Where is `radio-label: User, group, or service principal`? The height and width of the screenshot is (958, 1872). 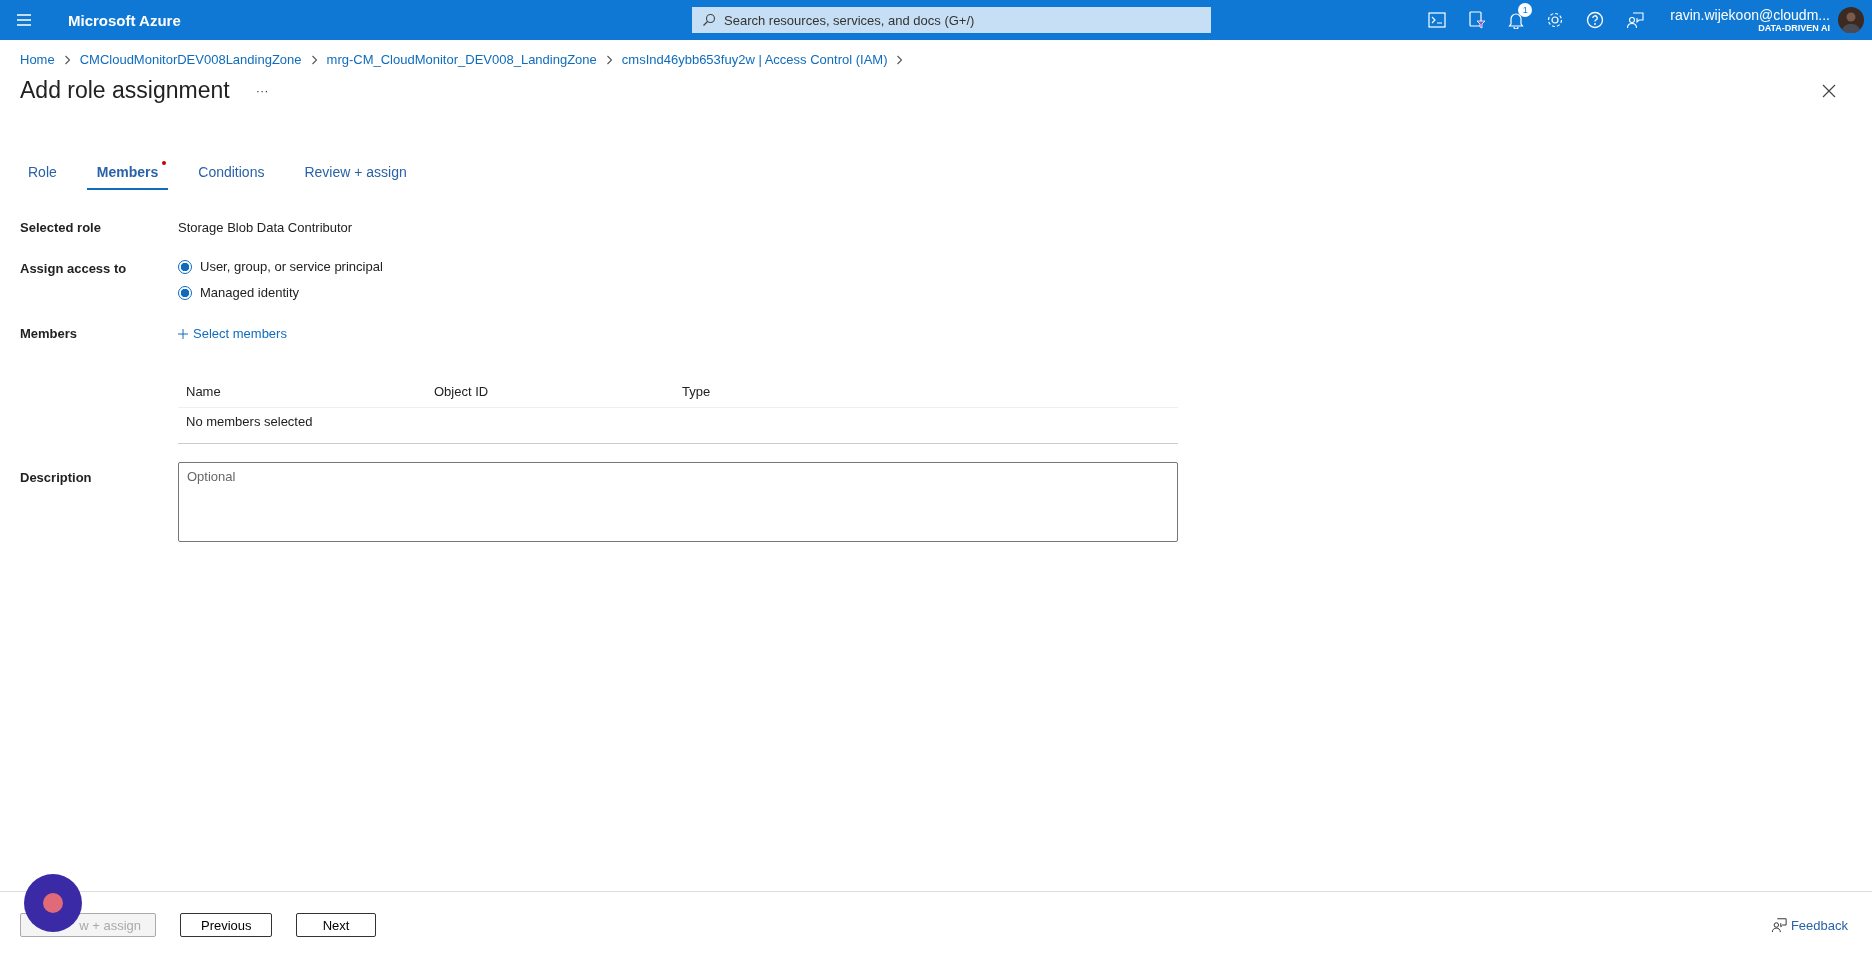
radio-label: User, group, or service principal is located at coordinates (291, 266).